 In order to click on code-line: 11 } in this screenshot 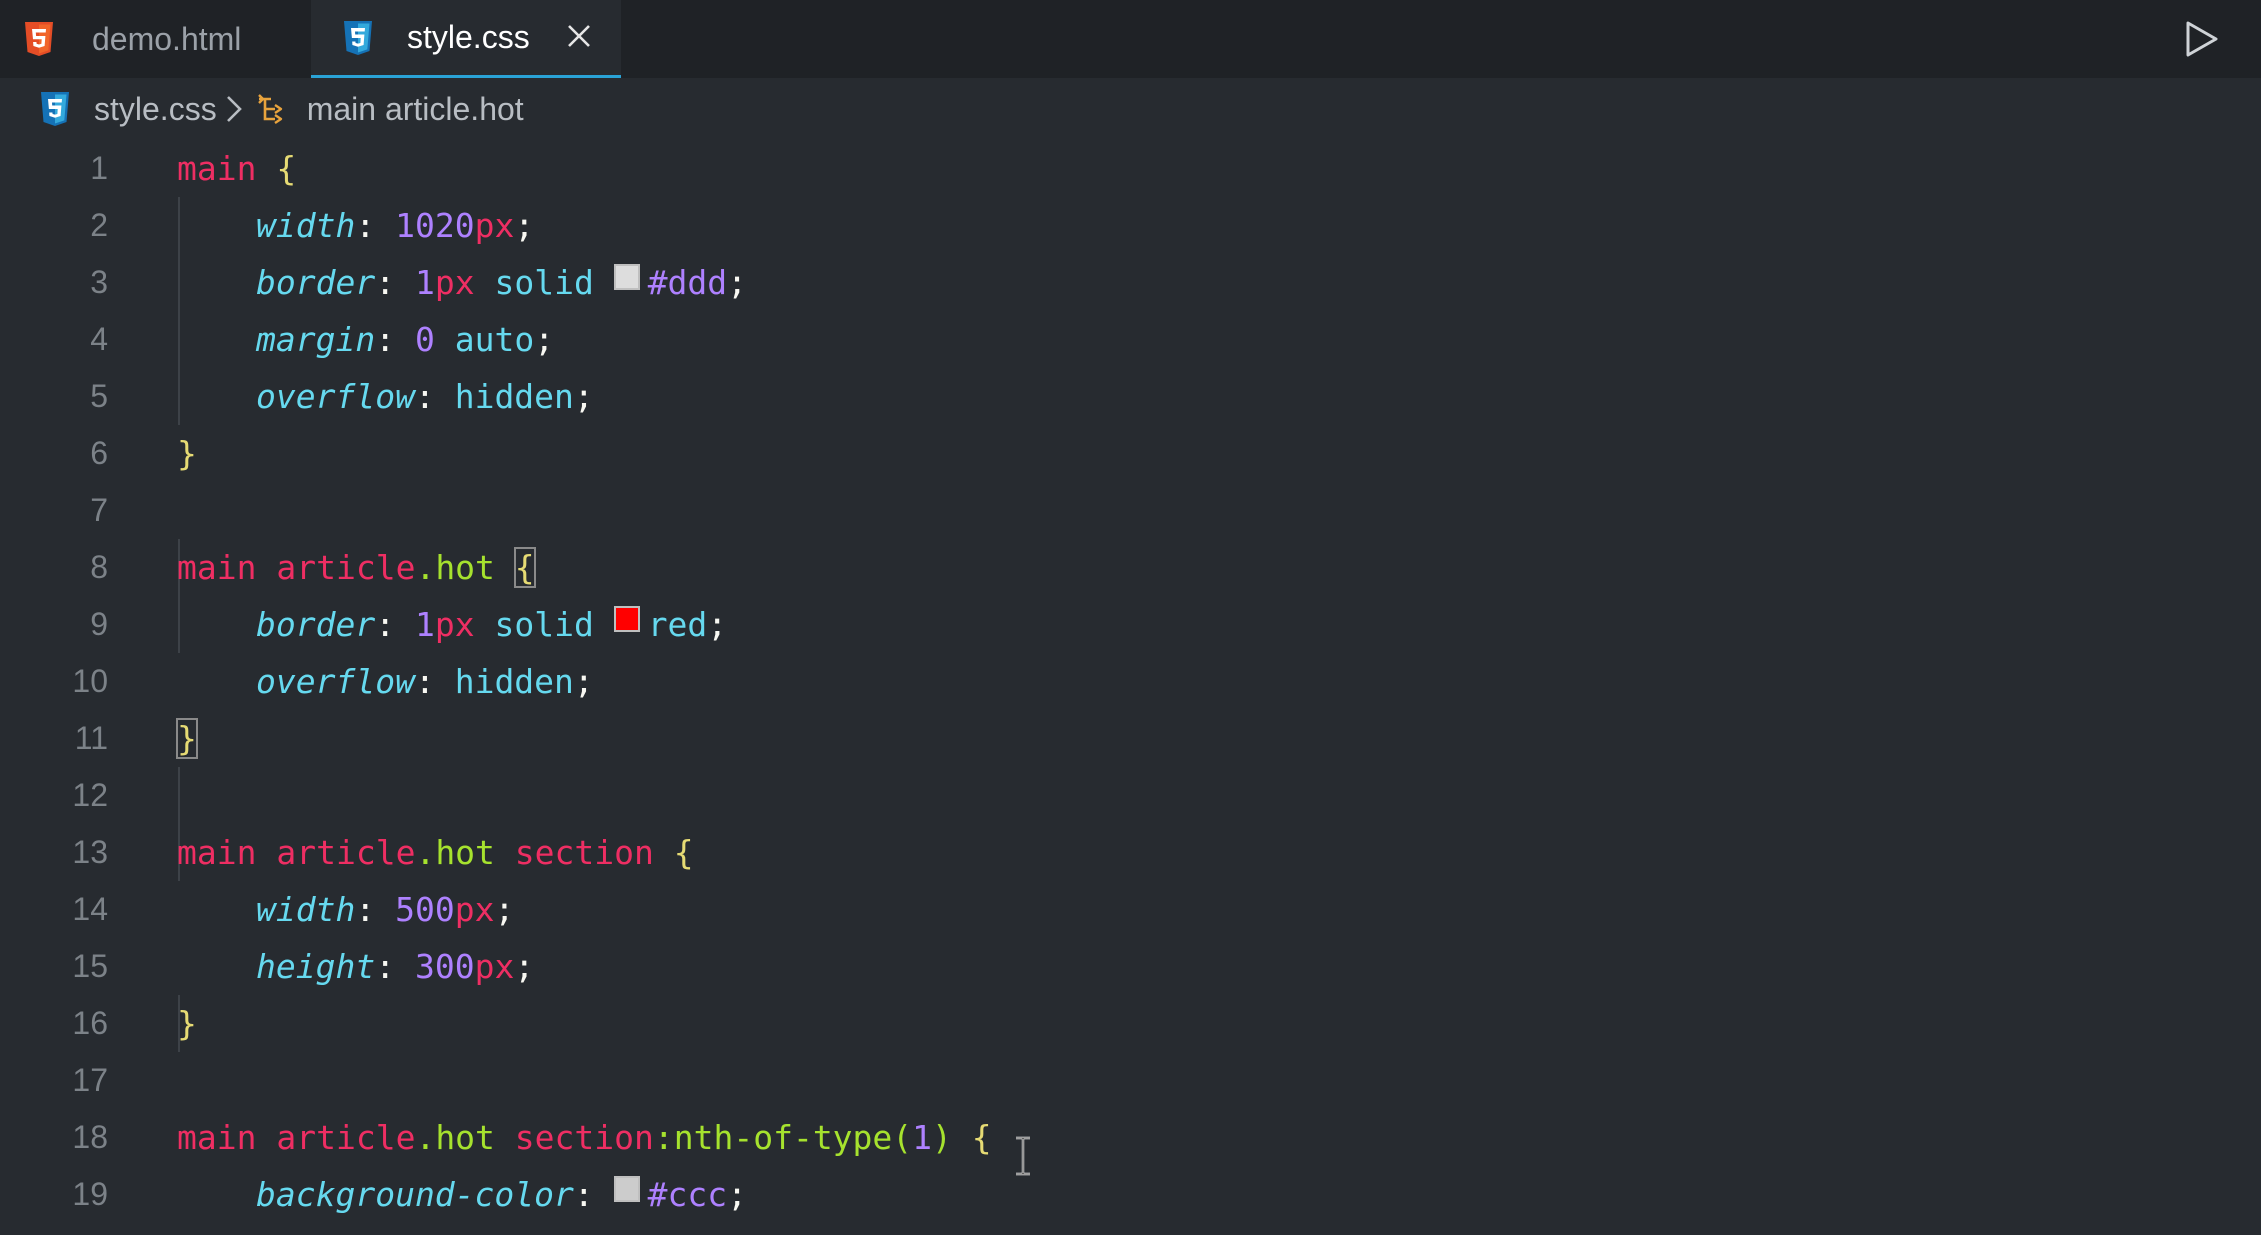, I will do `click(1130, 738)`.